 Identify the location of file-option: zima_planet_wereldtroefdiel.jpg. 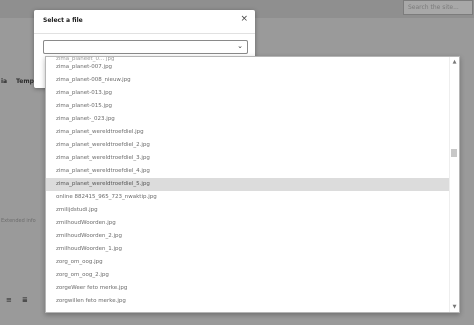
(248, 132).